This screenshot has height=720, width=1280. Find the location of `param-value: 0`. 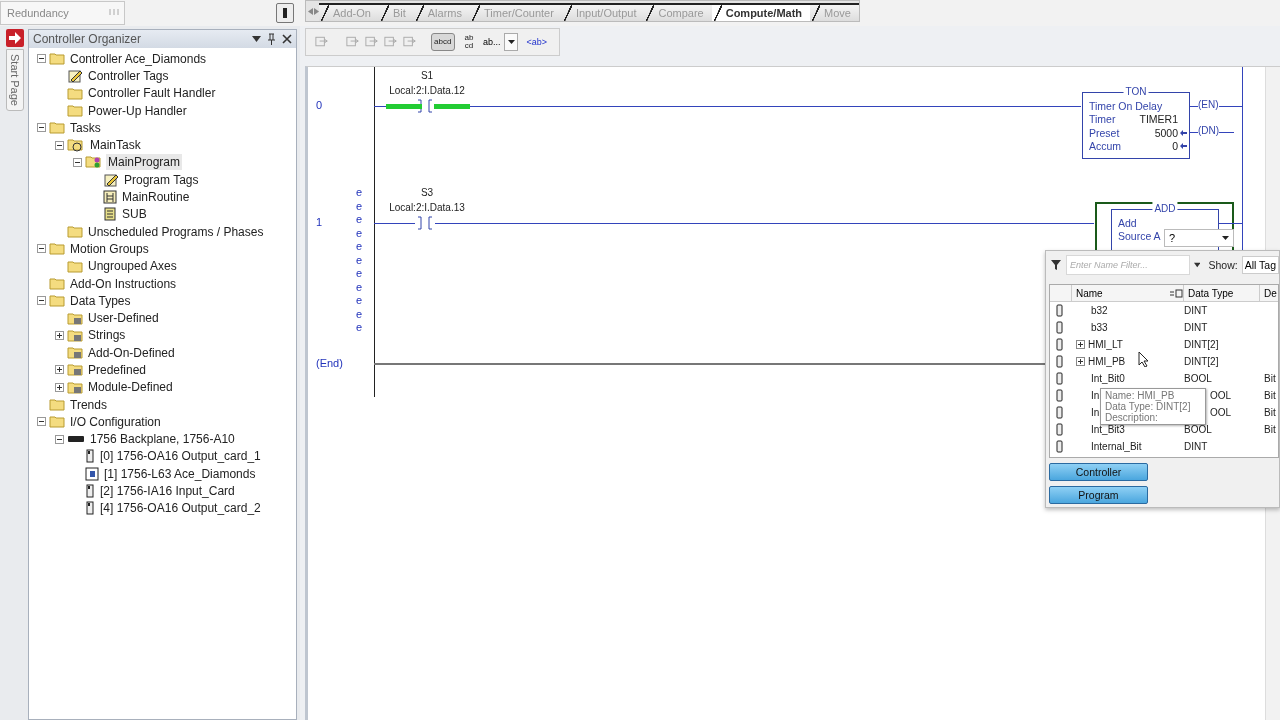

param-value: 0 is located at coordinates (1175, 146).